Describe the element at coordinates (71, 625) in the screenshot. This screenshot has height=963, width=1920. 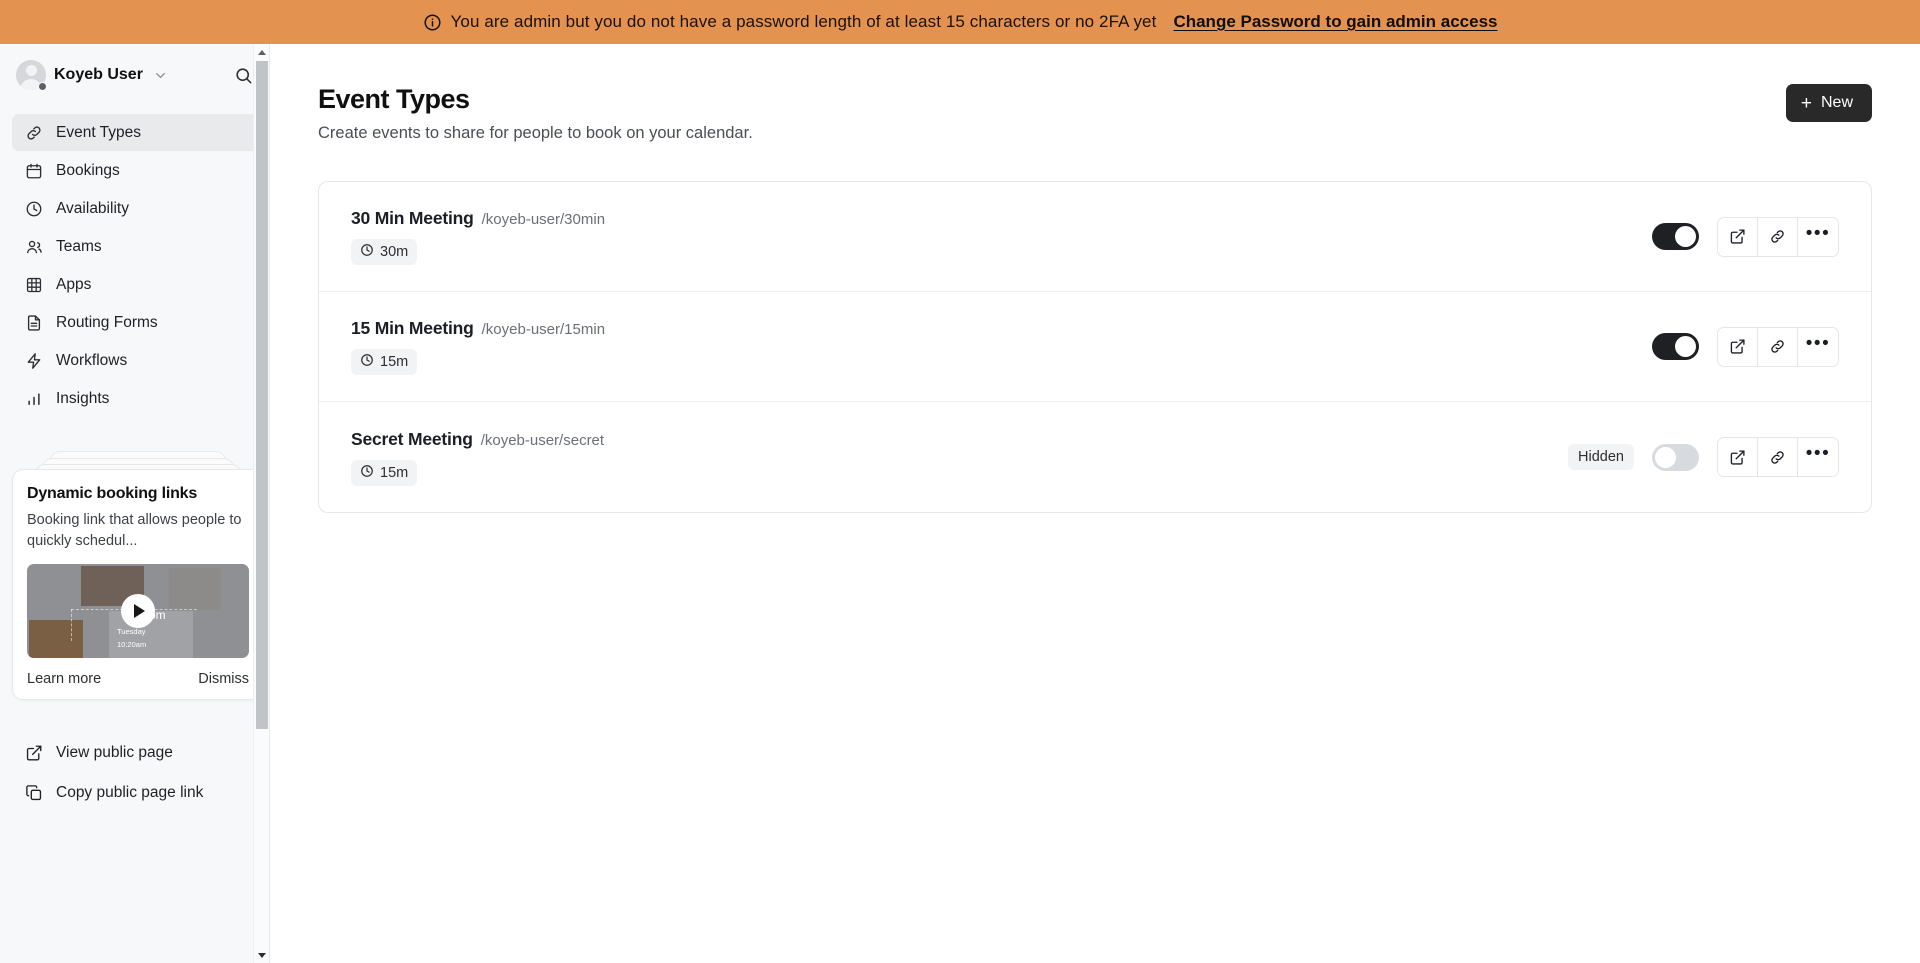
I see `thumb-connector` at that location.